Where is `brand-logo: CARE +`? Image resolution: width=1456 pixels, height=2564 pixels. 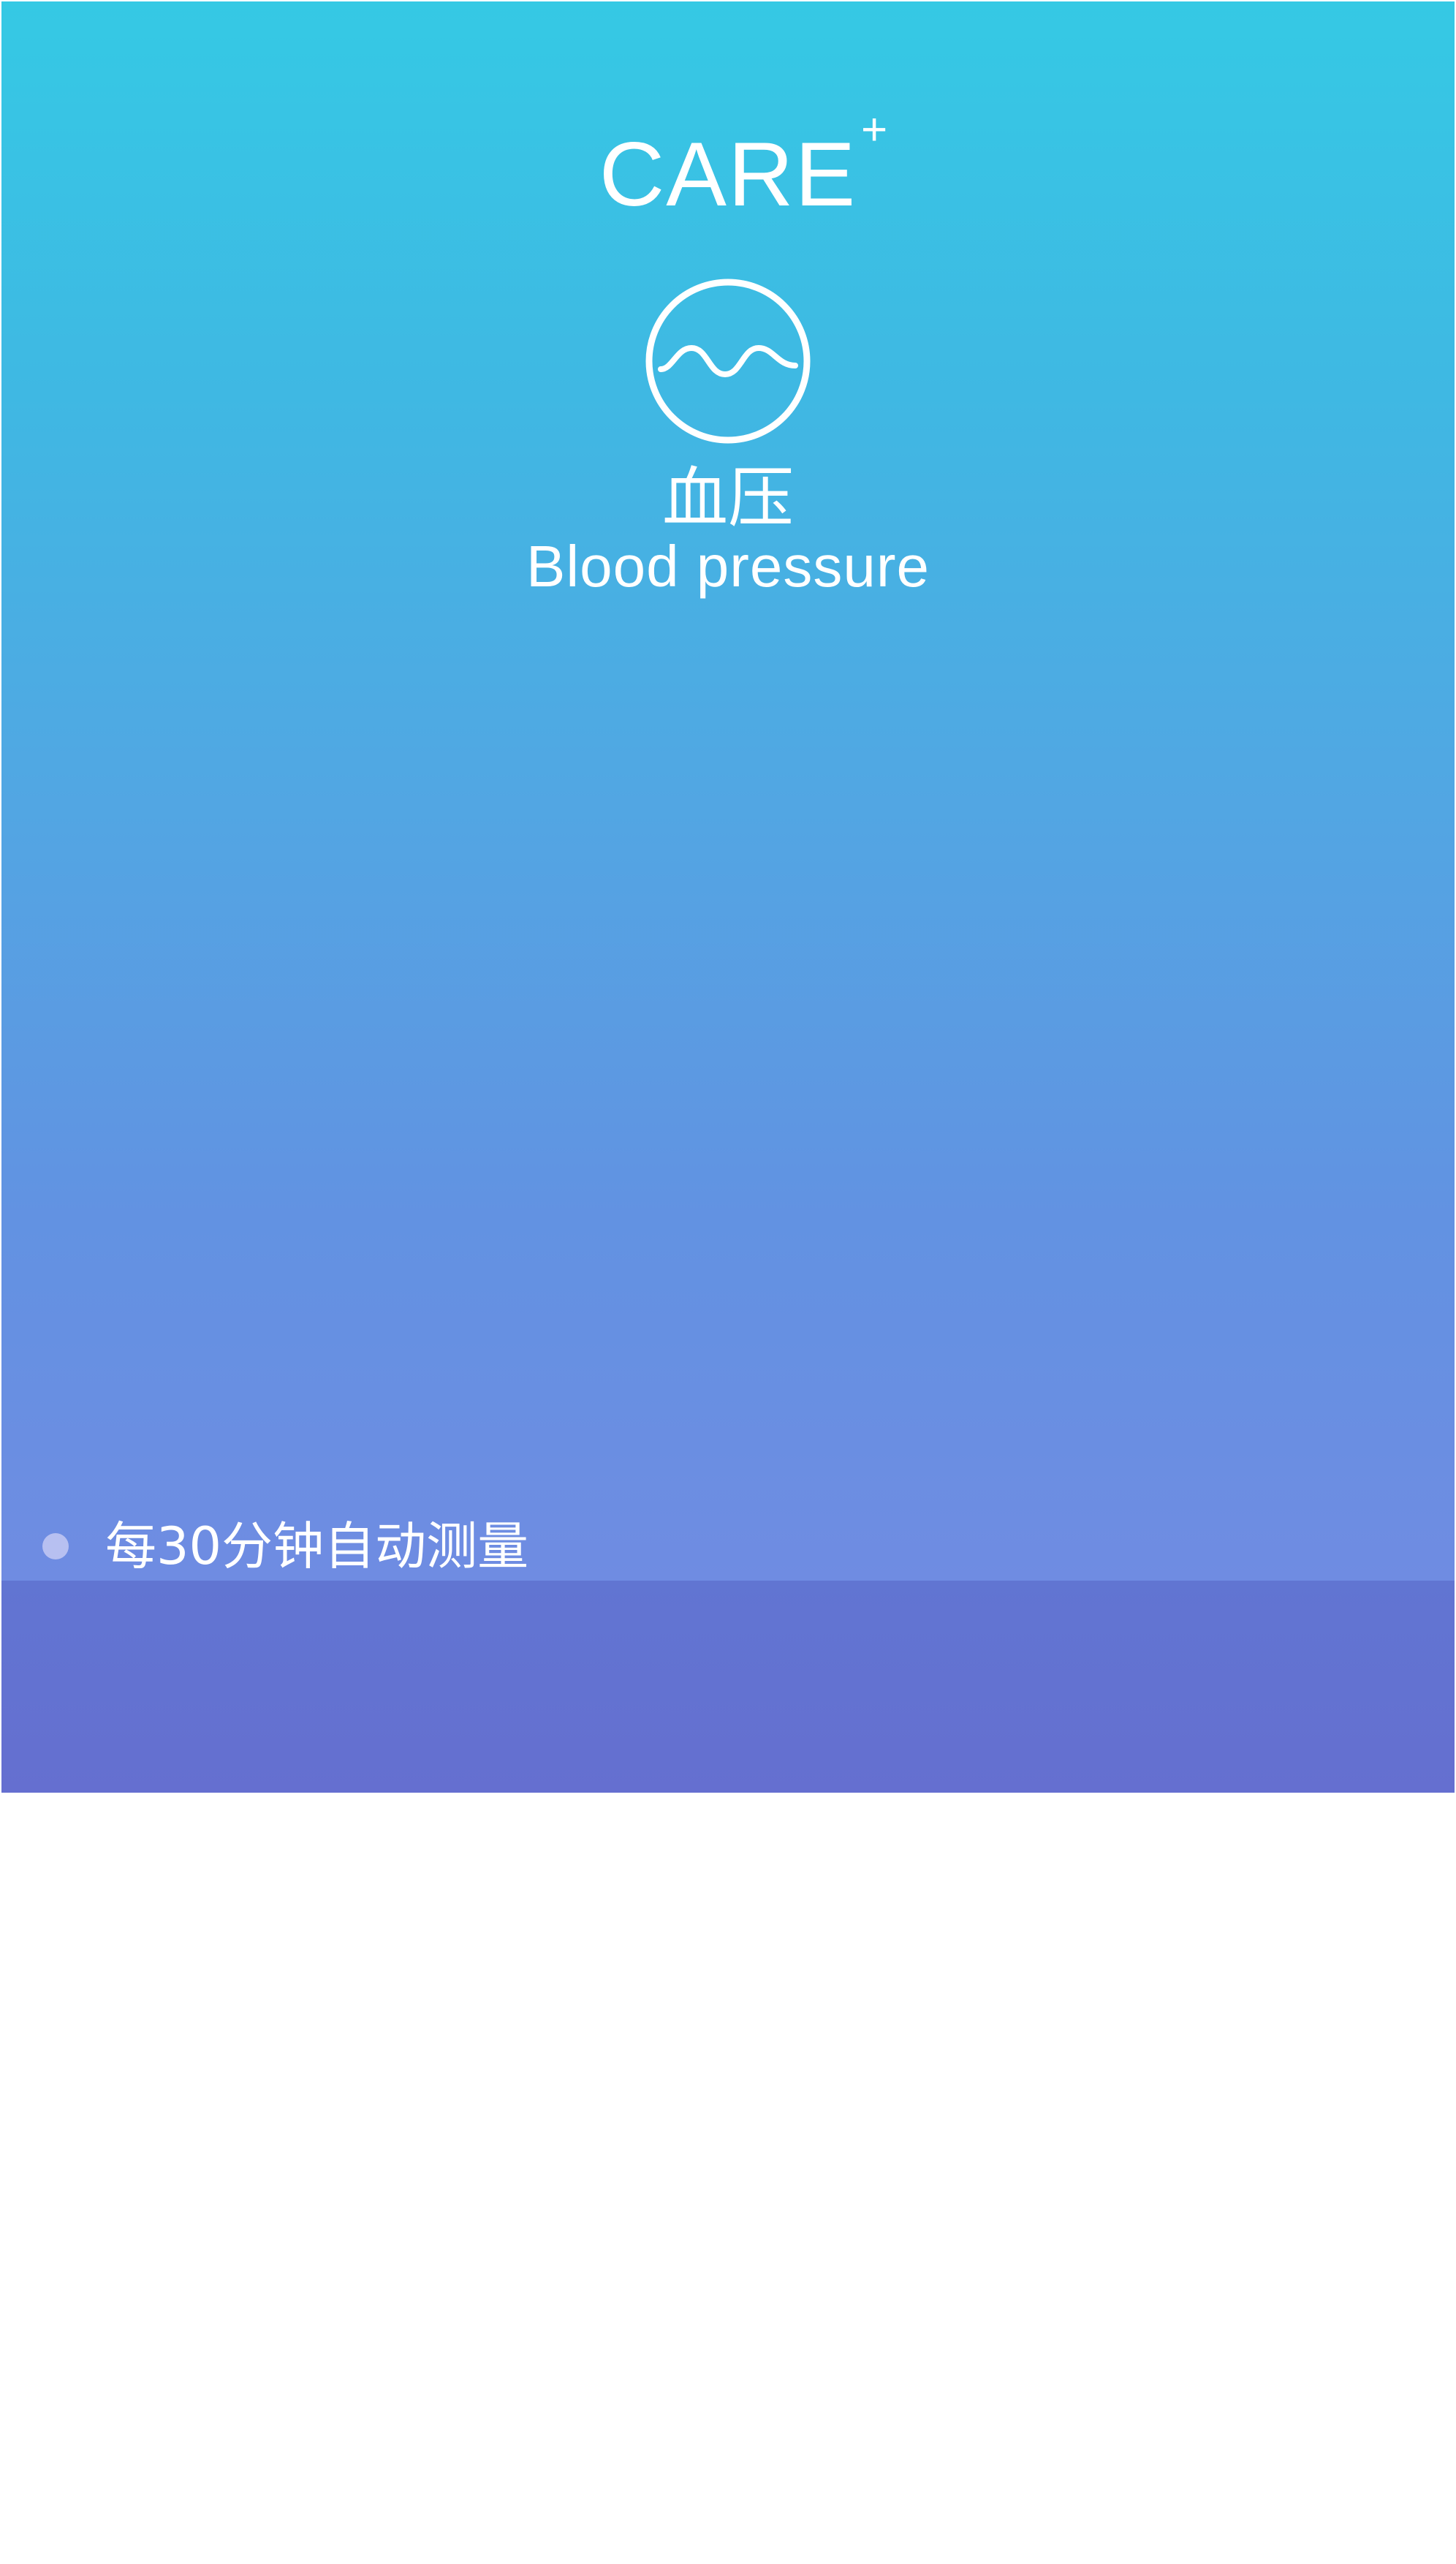
brand-logo: CARE + is located at coordinates (728, 164).